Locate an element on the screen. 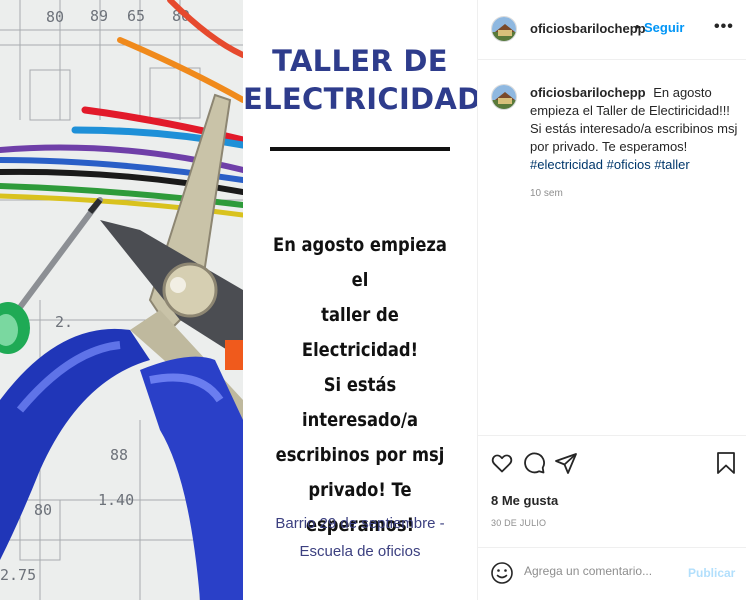 The width and height of the screenshot is (746, 600). hashtag-link: #oficios is located at coordinates (629, 164).